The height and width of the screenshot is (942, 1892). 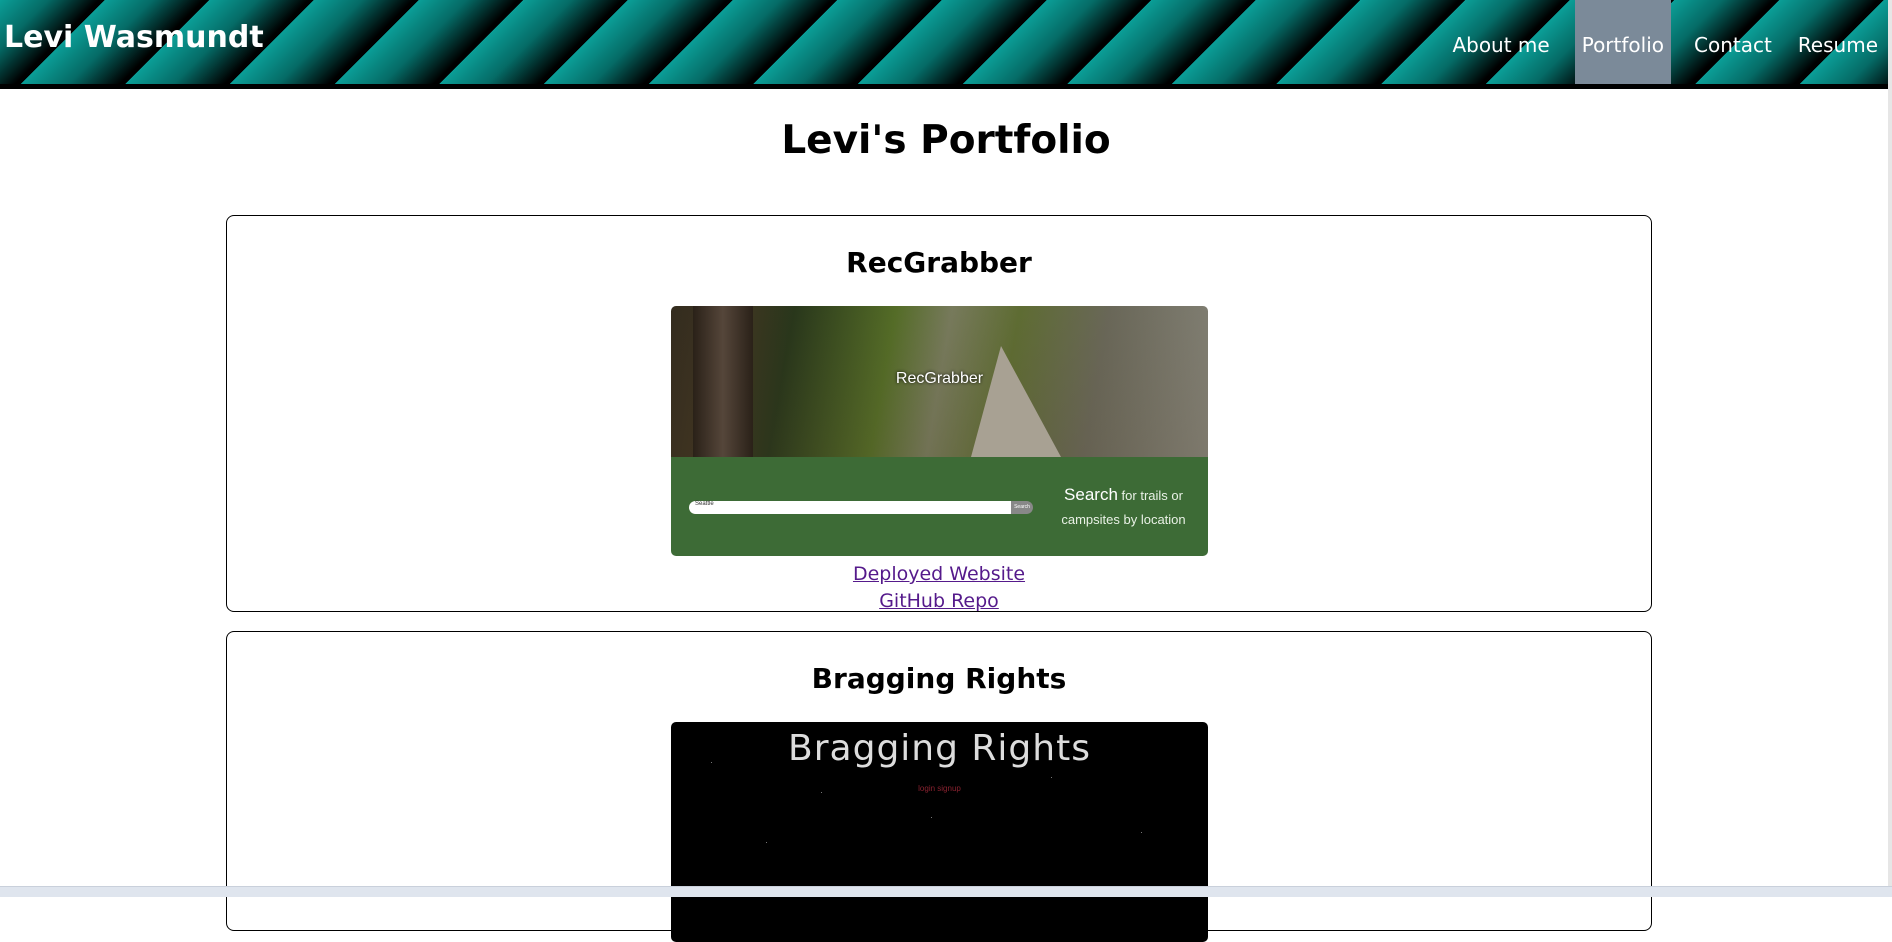 What do you see at coordinates (1016, 401) in the screenshot?
I see `trail-path-shape` at bounding box center [1016, 401].